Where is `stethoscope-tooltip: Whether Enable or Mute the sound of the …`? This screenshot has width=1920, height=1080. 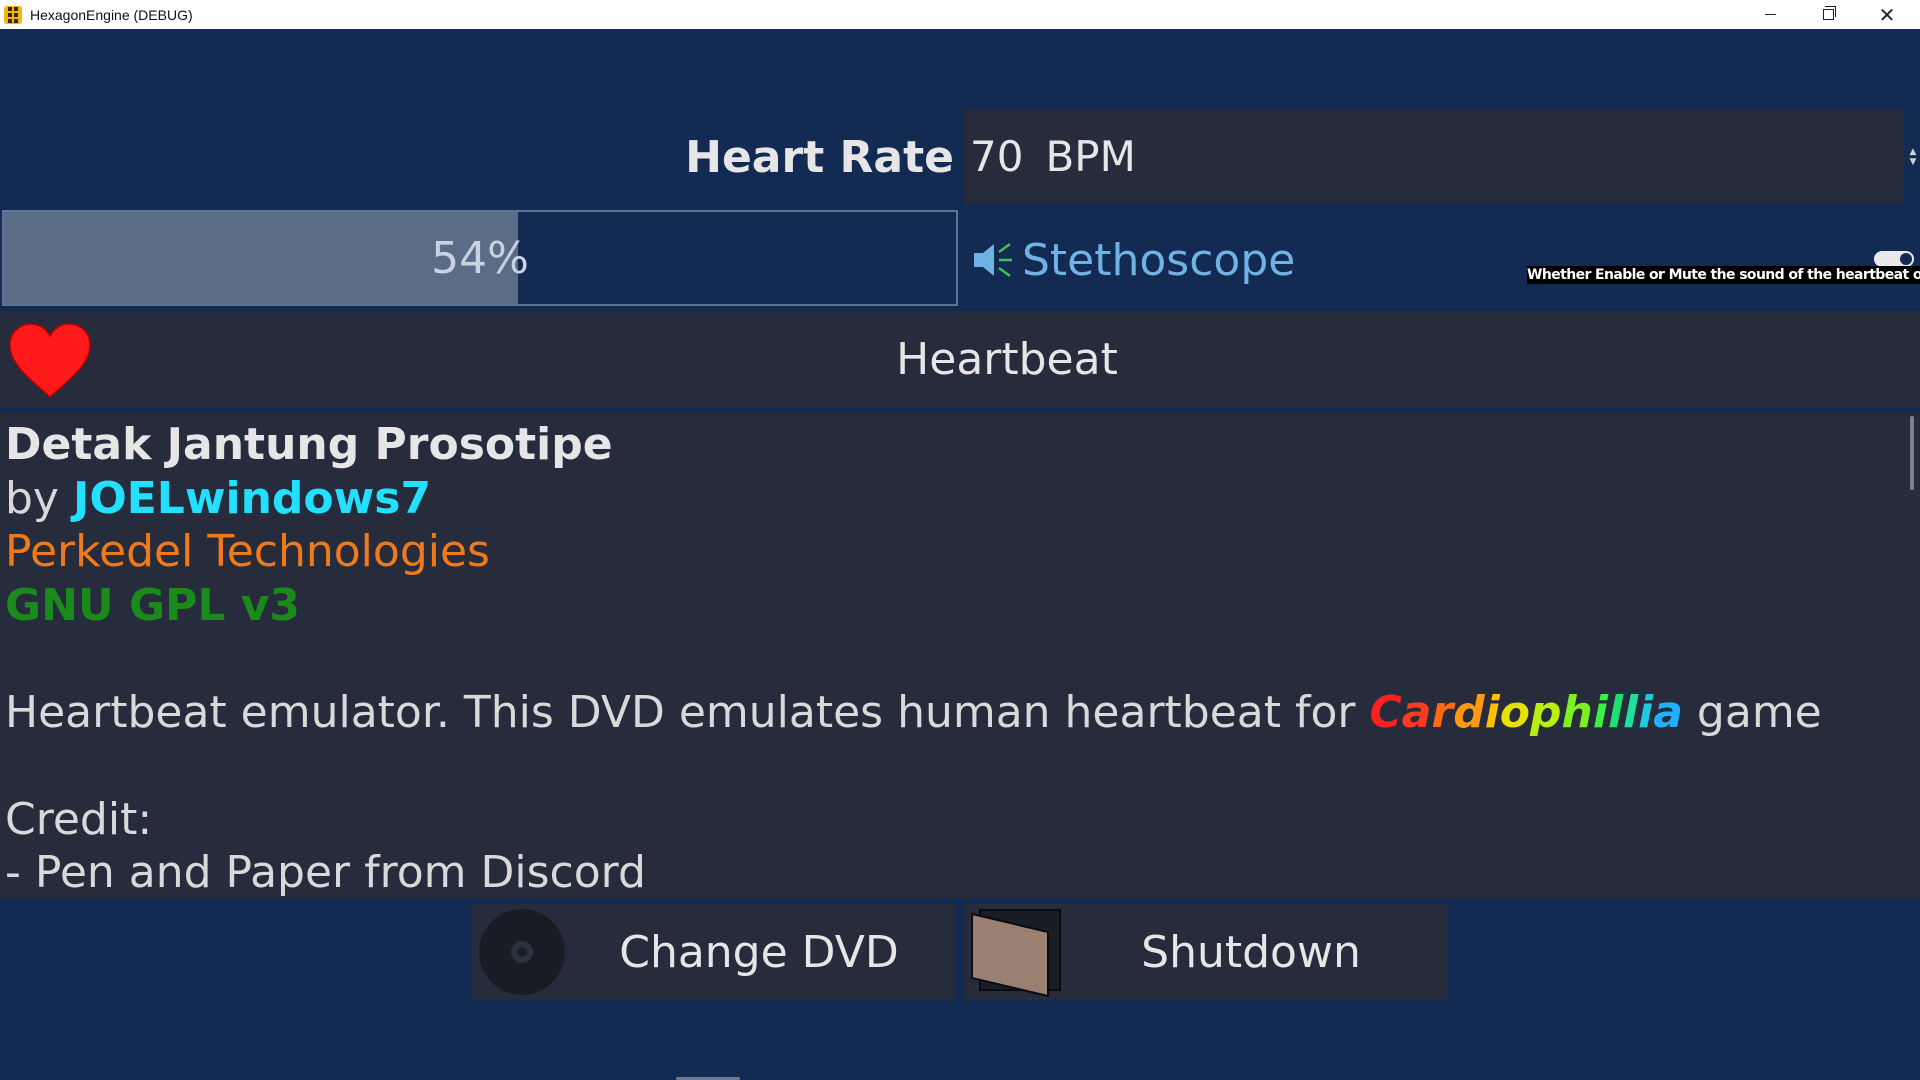
stethoscope-tooltip: Whether Enable or Mute the sound of the … is located at coordinates (1723, 275).